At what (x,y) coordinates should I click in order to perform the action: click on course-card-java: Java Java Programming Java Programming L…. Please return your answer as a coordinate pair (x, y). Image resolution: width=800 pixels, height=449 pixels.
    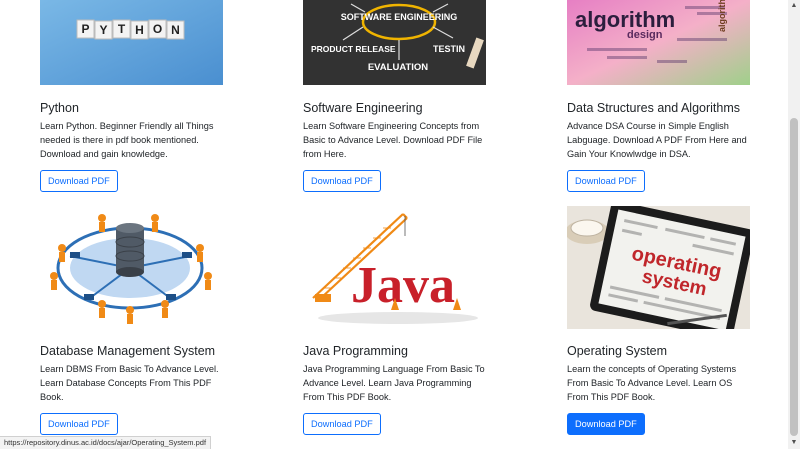
    Looking at the image, I should click on (394, 321).